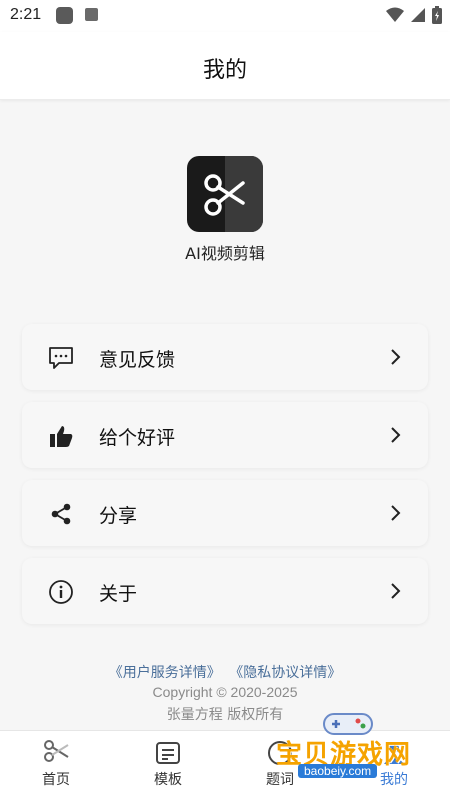  What do you see at coordinates (118, 594) in the screenshot?
I see `menu-label: 关于` at bounding box center [118, 594].